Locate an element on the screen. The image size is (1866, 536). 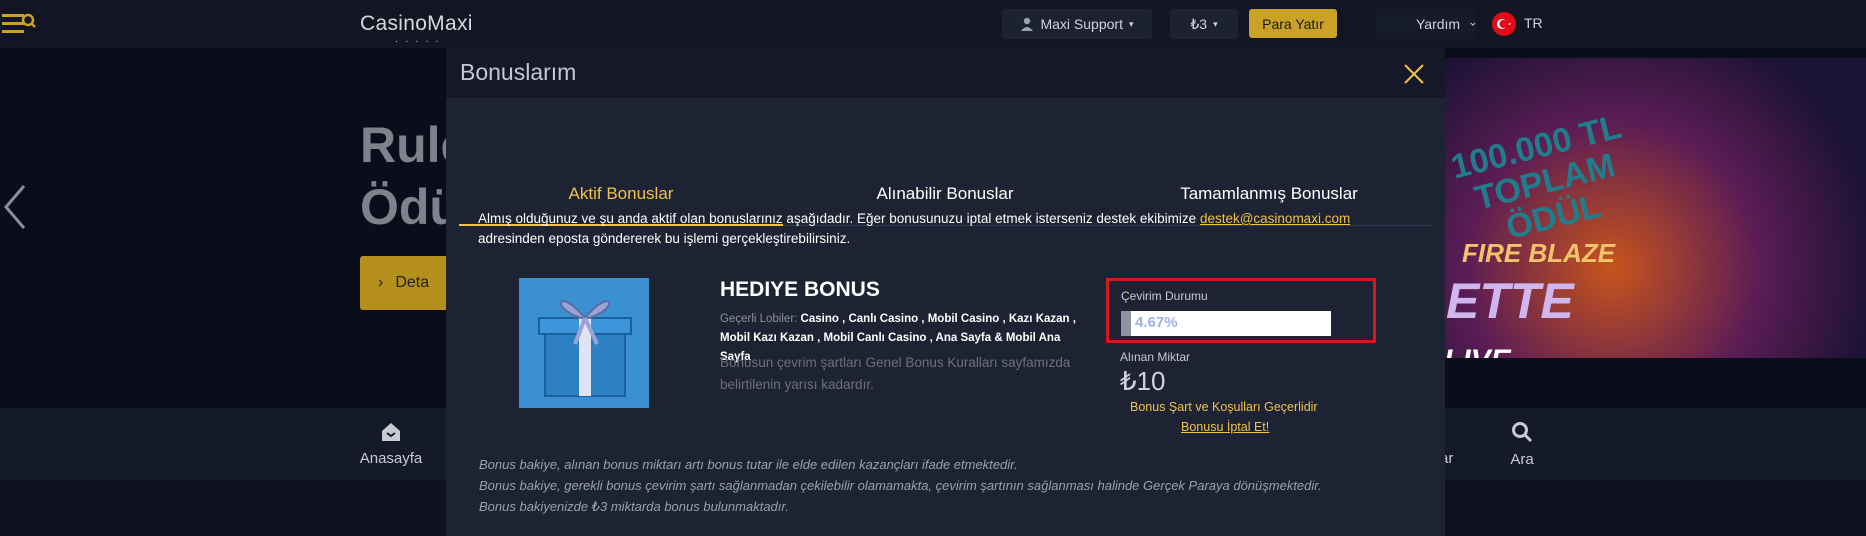
lobbies-label: Geçerli Lobiler: is located at coordinates (759, 319).